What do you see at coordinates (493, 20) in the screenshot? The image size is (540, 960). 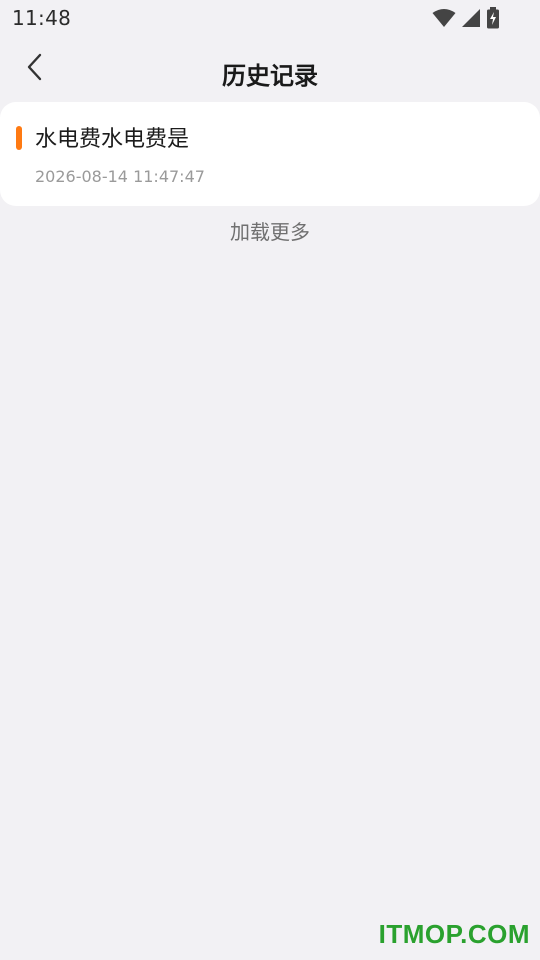 I see `battery-charging-icon` at bounding box center [493, 20].